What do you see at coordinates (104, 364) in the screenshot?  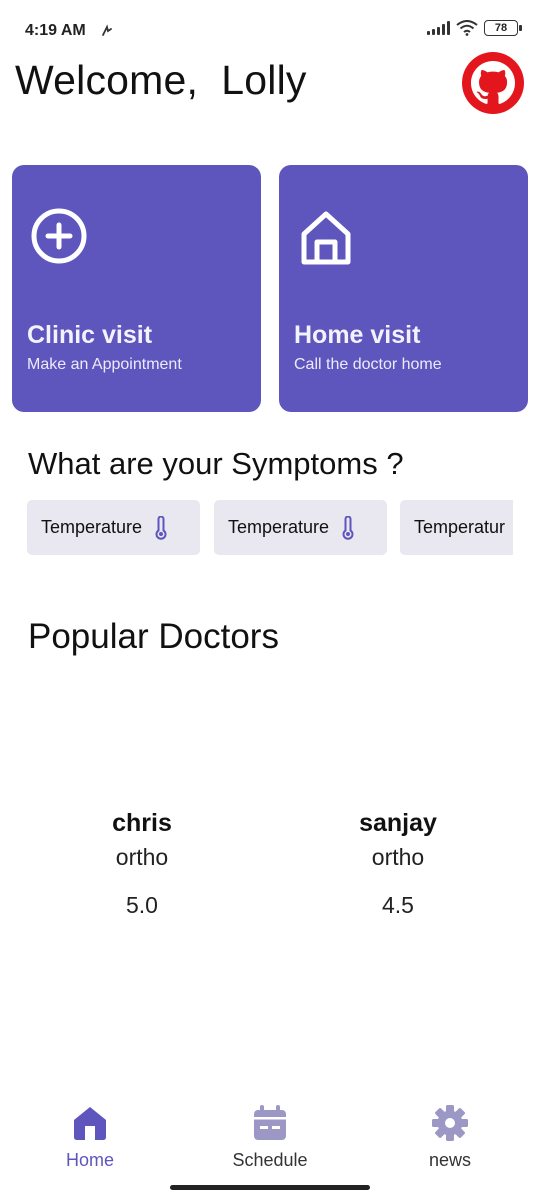 I see `card-subtitle: Make an Appointment` at bounding box center [104, 364].